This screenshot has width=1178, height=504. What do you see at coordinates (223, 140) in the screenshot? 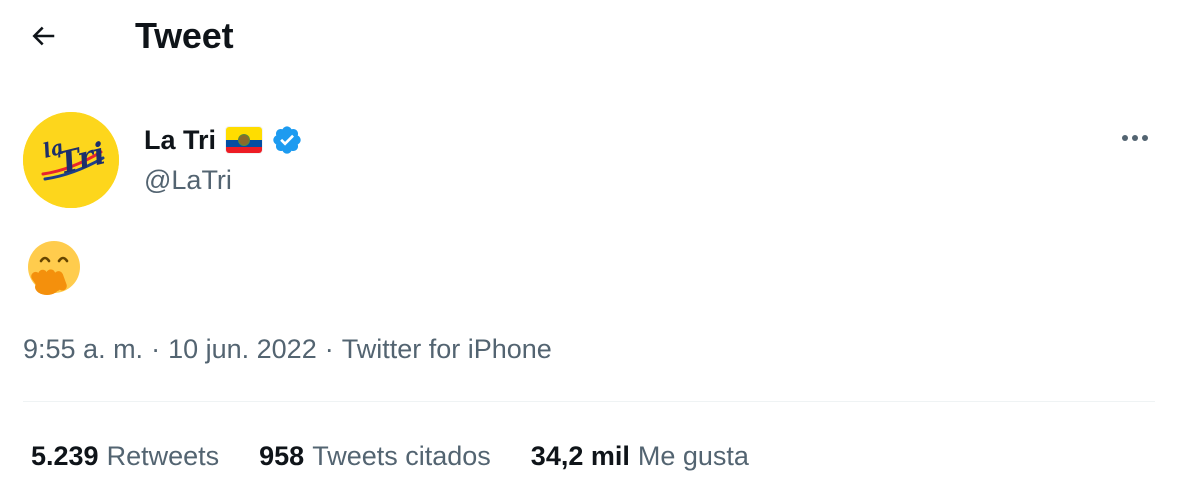
I see `author-name-row: La Tri` at bounding box center [223, 140].